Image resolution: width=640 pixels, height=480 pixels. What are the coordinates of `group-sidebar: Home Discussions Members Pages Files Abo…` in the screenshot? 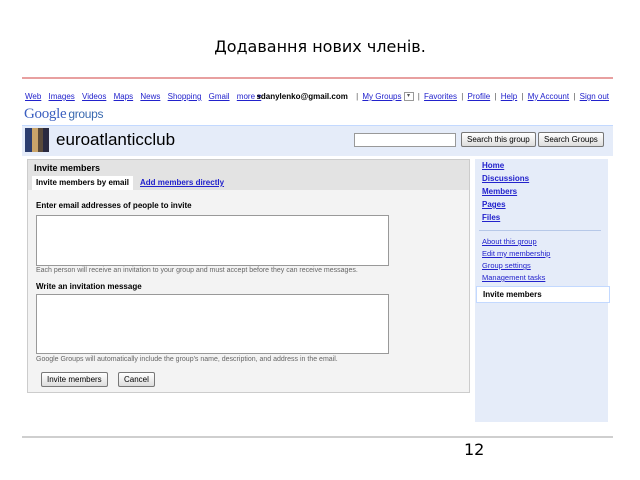 It's located at (542, 290).